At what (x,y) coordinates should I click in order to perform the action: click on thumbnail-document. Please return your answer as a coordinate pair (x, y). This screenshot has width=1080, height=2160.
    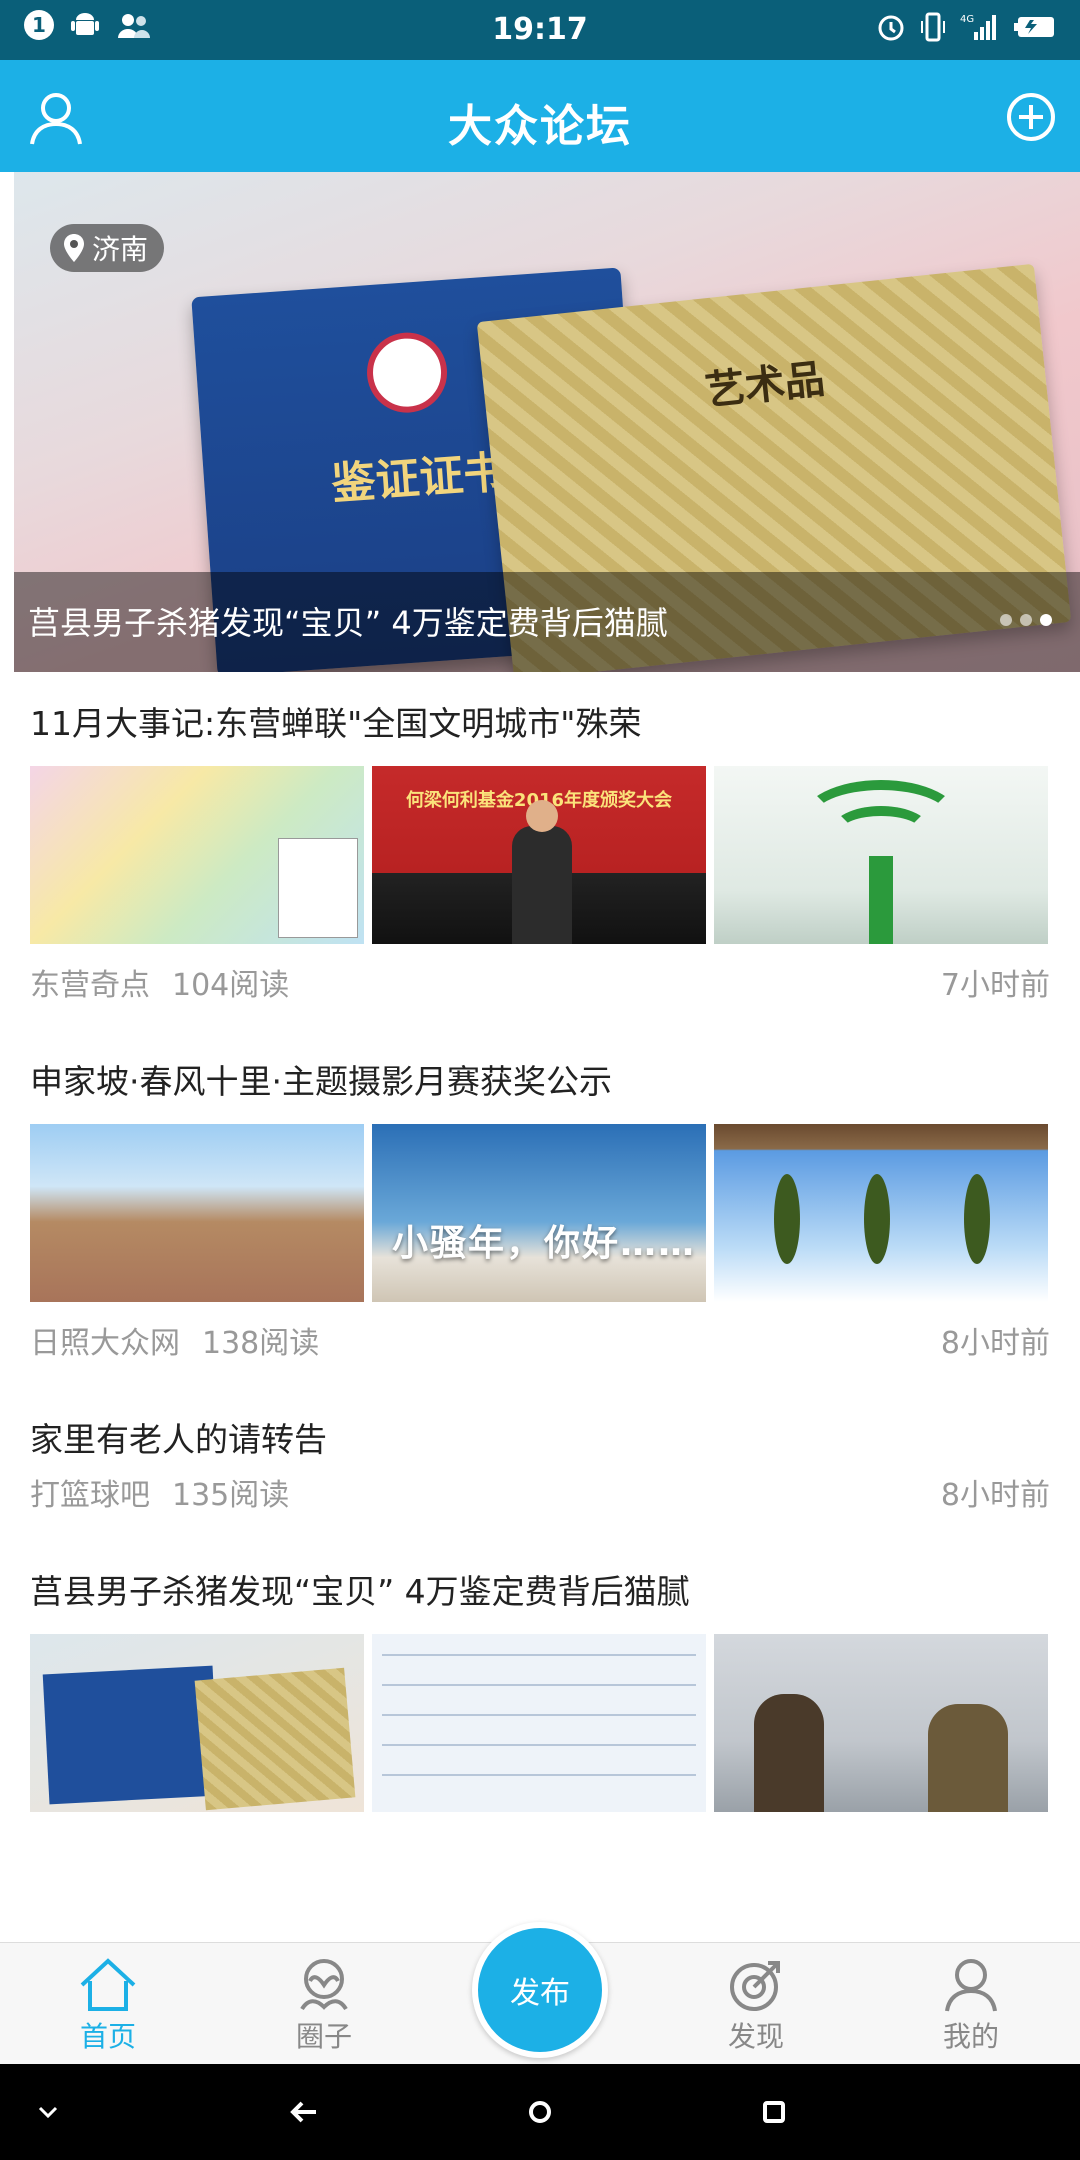
    Looking at the image, I should click on (539, 1723).